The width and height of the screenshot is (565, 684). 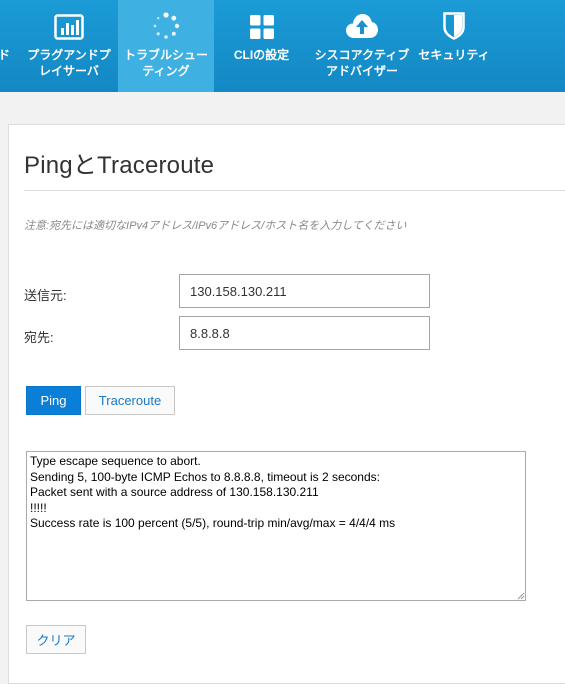 What do you see at coordinates (5, 55) in the screenshot?
I see `nav-item-label: ド` at bounding box center [5, 55].